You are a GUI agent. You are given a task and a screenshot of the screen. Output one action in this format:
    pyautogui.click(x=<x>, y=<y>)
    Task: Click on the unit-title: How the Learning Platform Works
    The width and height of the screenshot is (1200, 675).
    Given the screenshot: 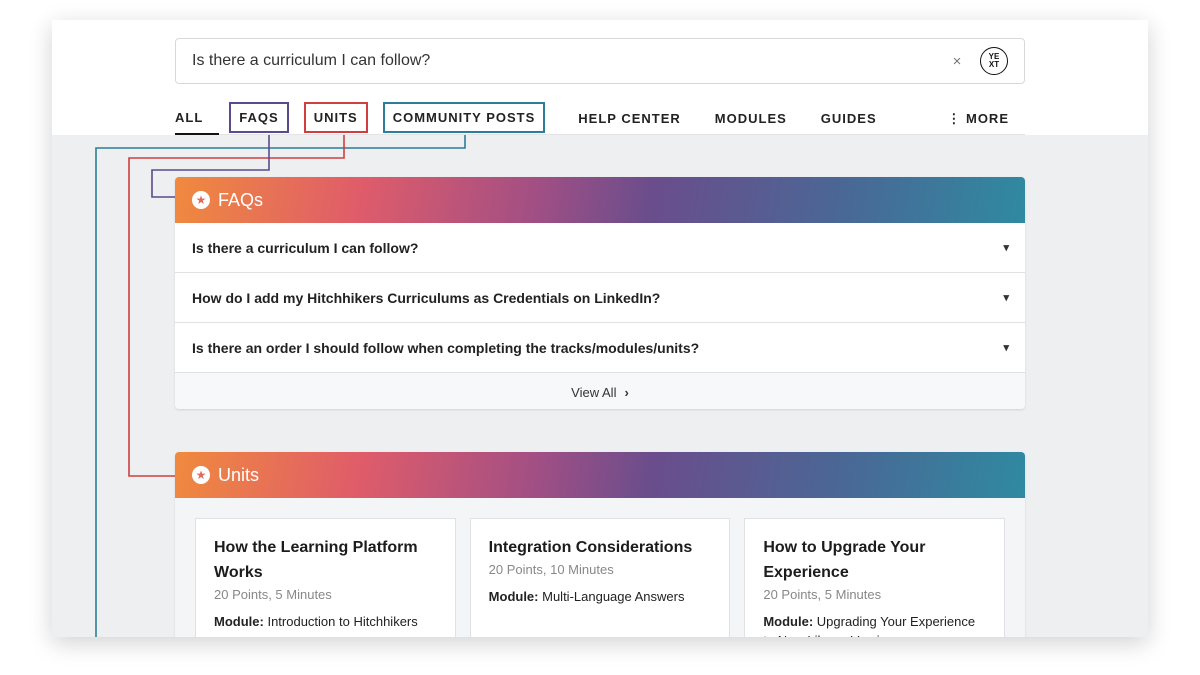 What is the action you would take?
    pyautogui.click(x=325, y=560)
    